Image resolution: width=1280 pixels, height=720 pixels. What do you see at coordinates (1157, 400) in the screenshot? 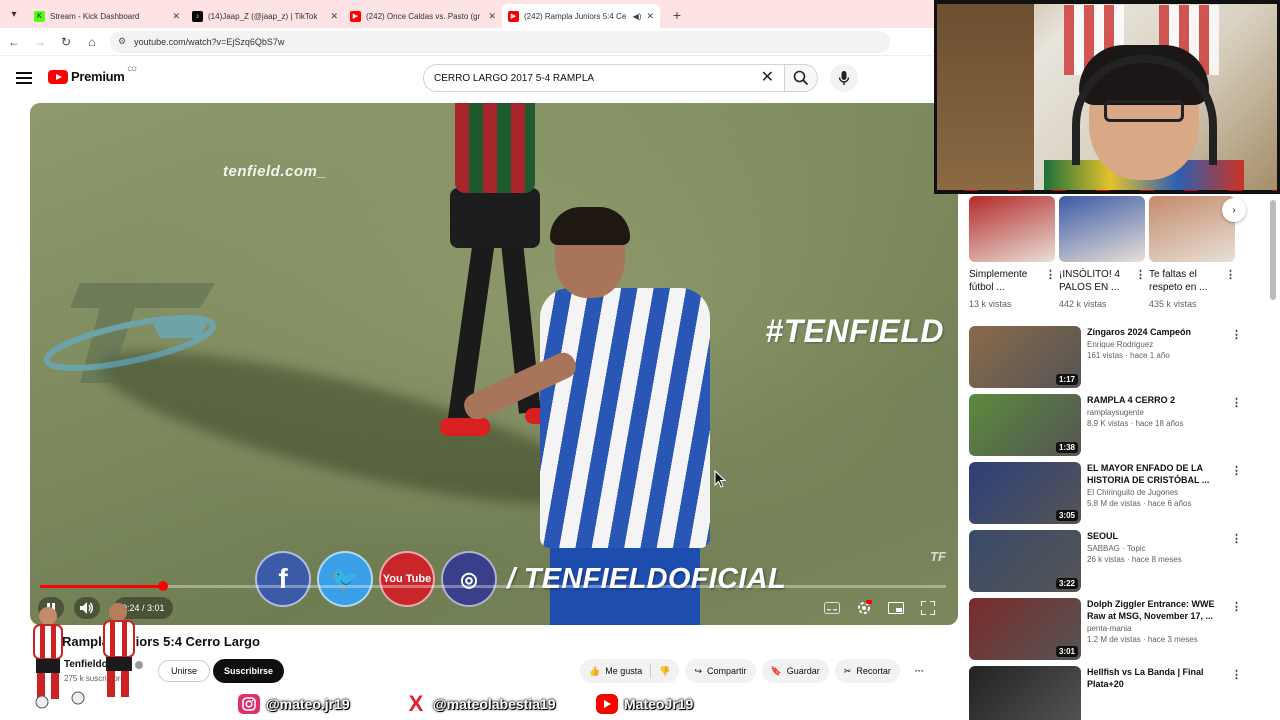
I see `video-title: RAMPLA 4 CERRO 2` at bounding box center [1157, 400].